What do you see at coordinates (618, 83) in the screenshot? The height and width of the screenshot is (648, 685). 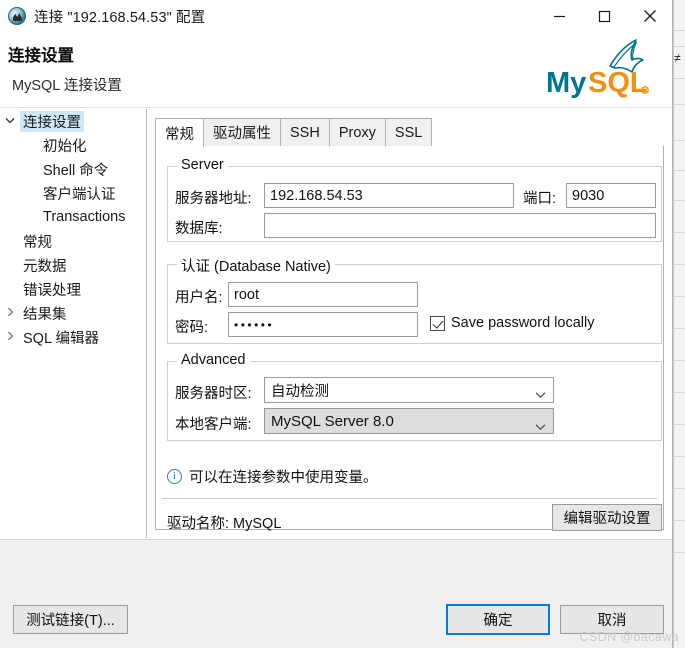 I see `svg-text: SQL` at bounding box center [618, 83].